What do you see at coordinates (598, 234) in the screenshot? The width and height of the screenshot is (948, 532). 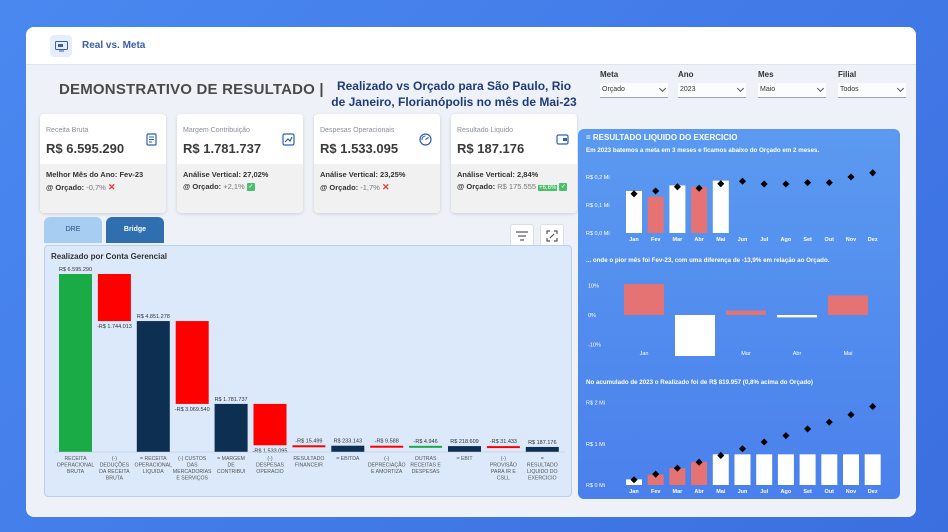 I see `y-tick-label: R$ 0,0 Mi` at bounding box center [598, 234].